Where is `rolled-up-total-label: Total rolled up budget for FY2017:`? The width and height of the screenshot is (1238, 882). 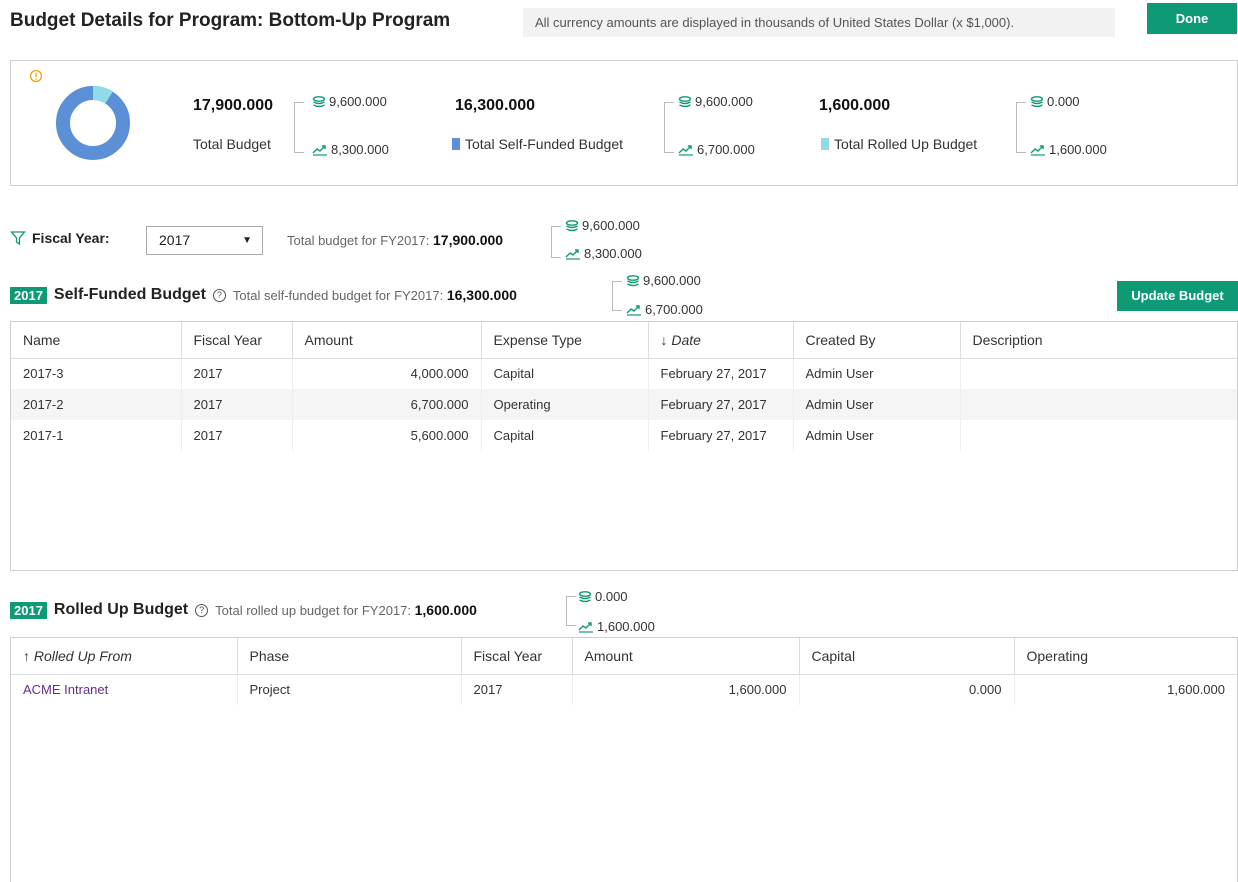 rolled-up-total-label: Total rolled up budget for FY2017: is located at coordinates (313, 610).